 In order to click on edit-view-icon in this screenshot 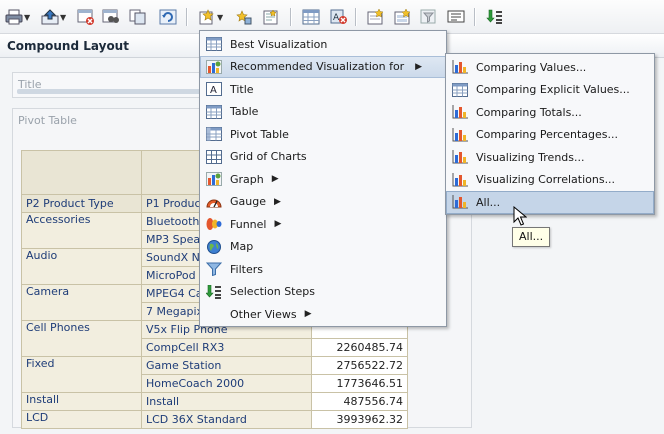, I will do `click(244, 17)`.